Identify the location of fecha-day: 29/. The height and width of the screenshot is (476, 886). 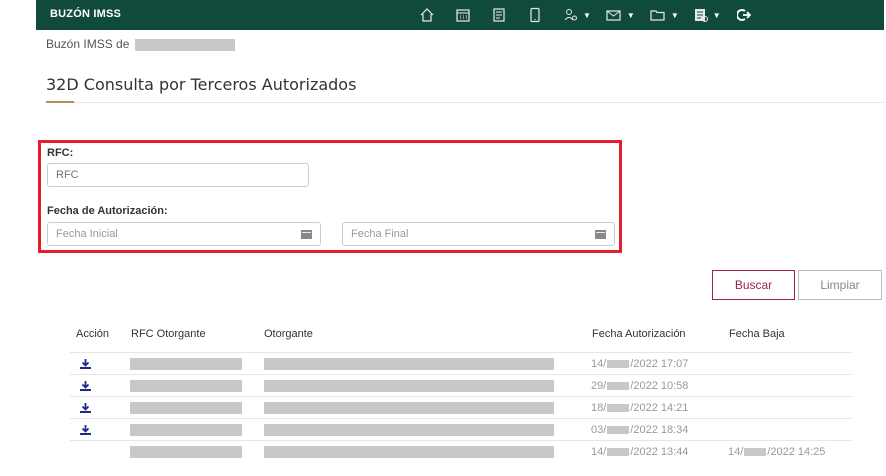
(599, 386).